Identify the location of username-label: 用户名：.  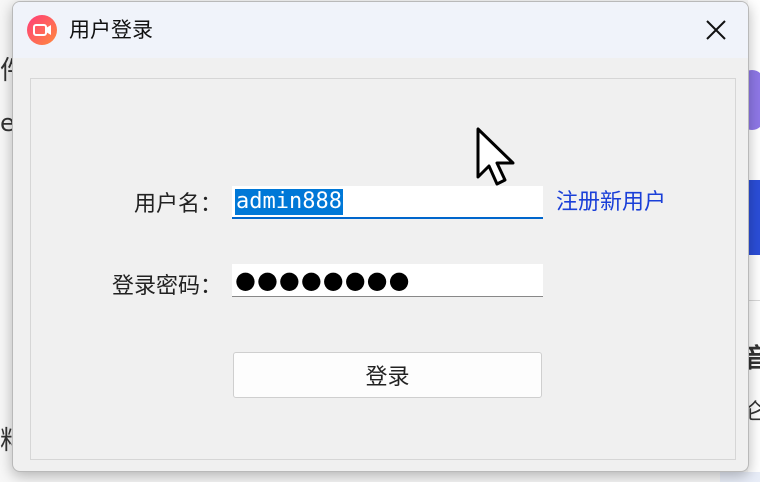
(177, 204).